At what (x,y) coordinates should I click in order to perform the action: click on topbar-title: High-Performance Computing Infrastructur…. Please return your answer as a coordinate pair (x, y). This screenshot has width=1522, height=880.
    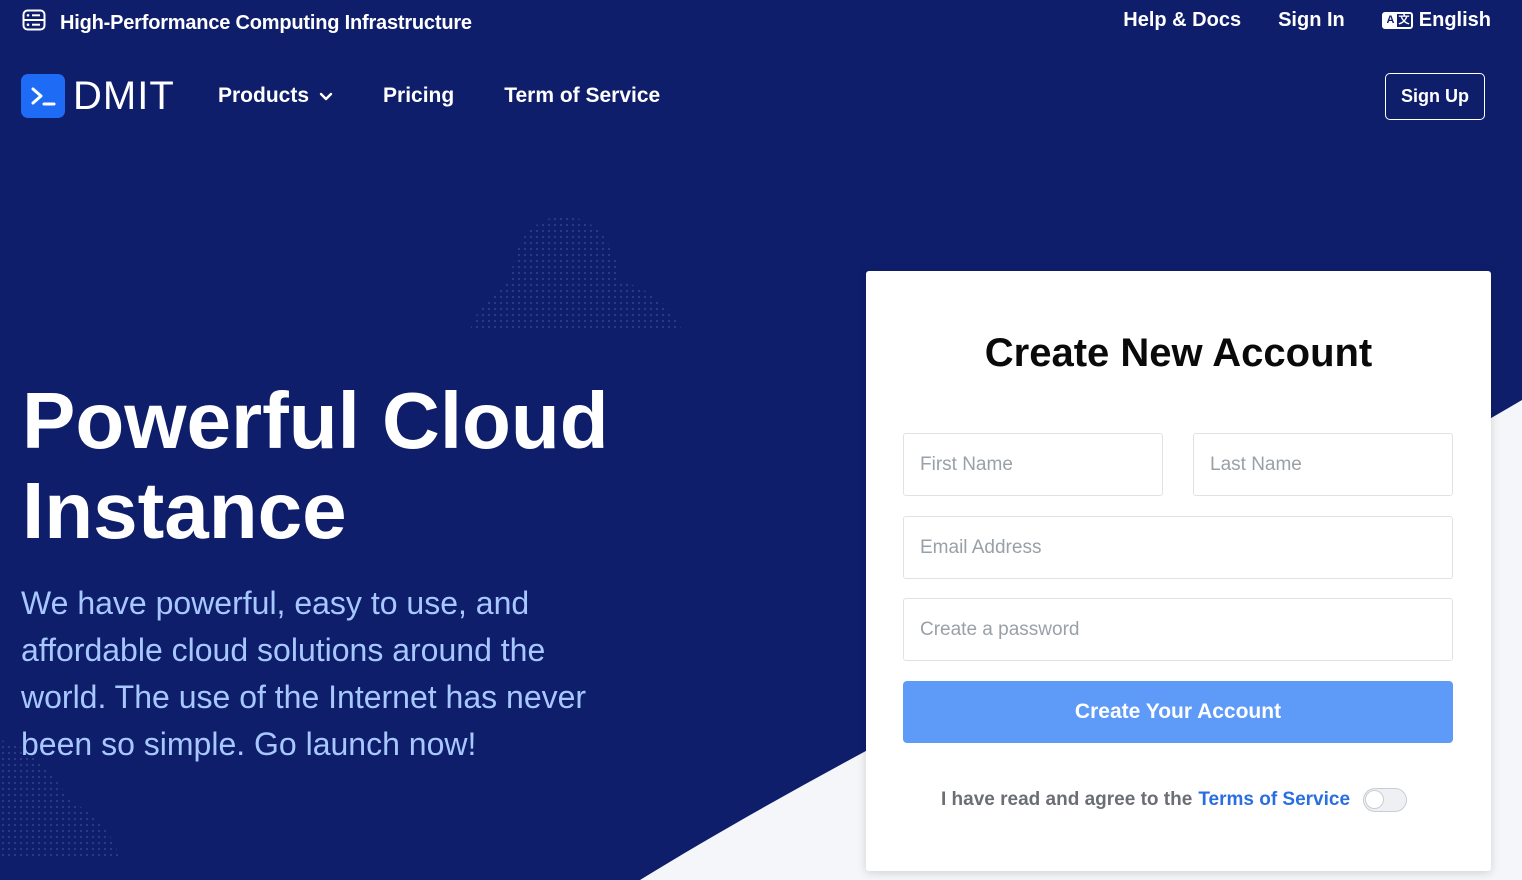
    Looking at the image, I should click on (266, 22).